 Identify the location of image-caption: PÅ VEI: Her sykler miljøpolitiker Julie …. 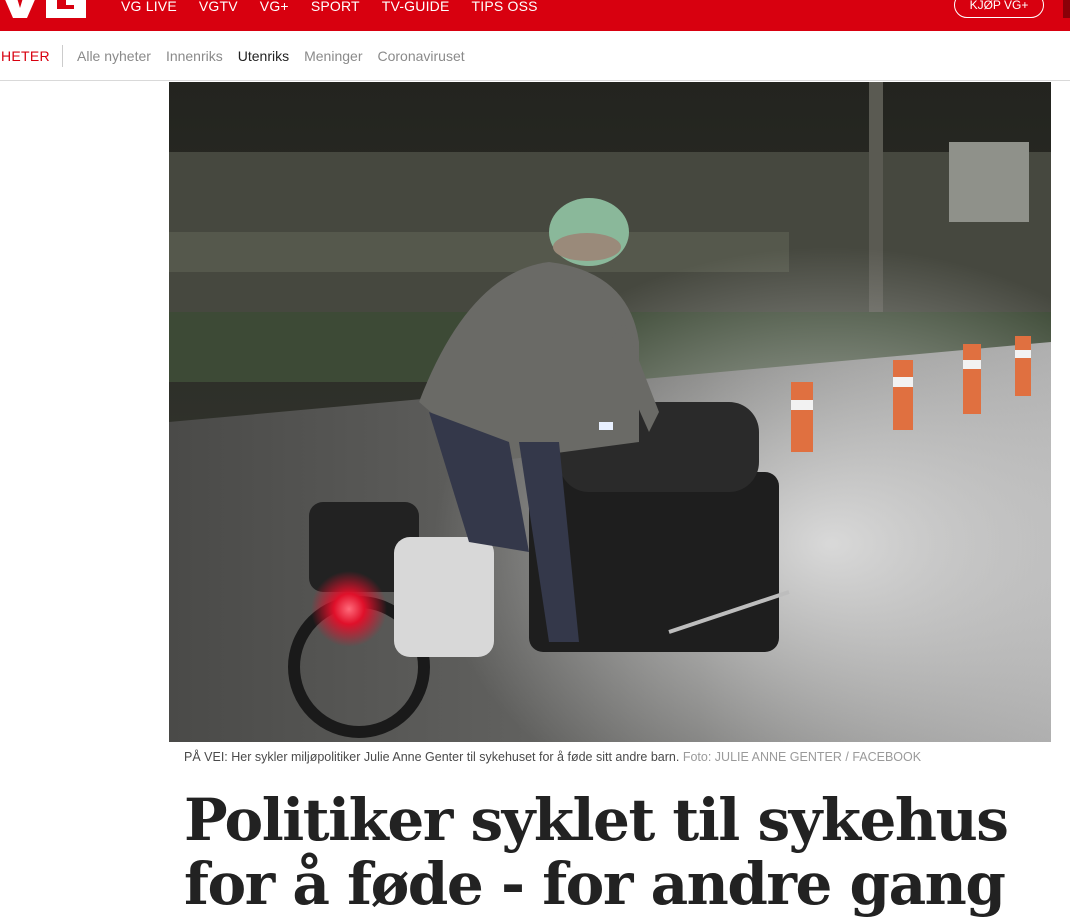
(552, 757).